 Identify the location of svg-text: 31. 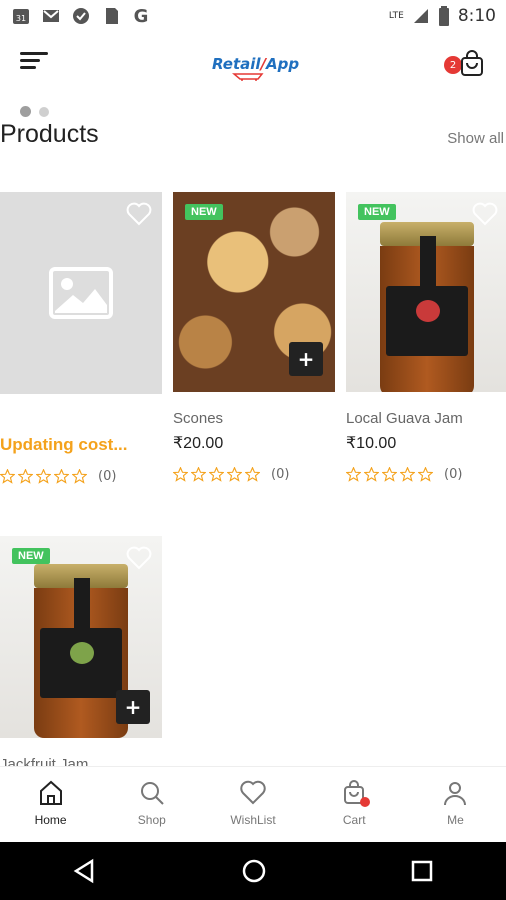
(21, 18).